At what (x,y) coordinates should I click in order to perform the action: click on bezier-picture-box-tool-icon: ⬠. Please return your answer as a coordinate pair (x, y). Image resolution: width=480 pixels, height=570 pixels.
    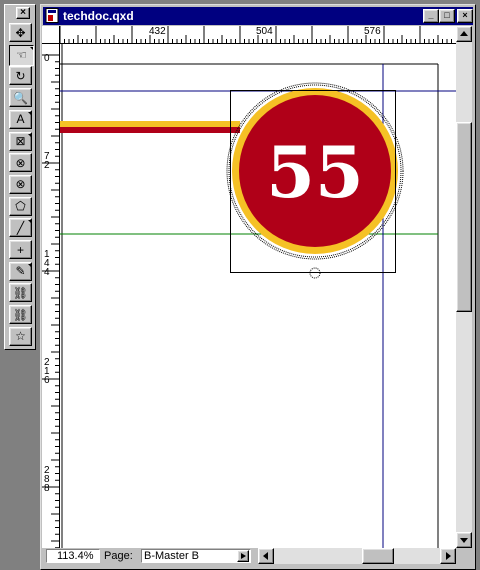
    Looking at the image, I should click on (20, 206).